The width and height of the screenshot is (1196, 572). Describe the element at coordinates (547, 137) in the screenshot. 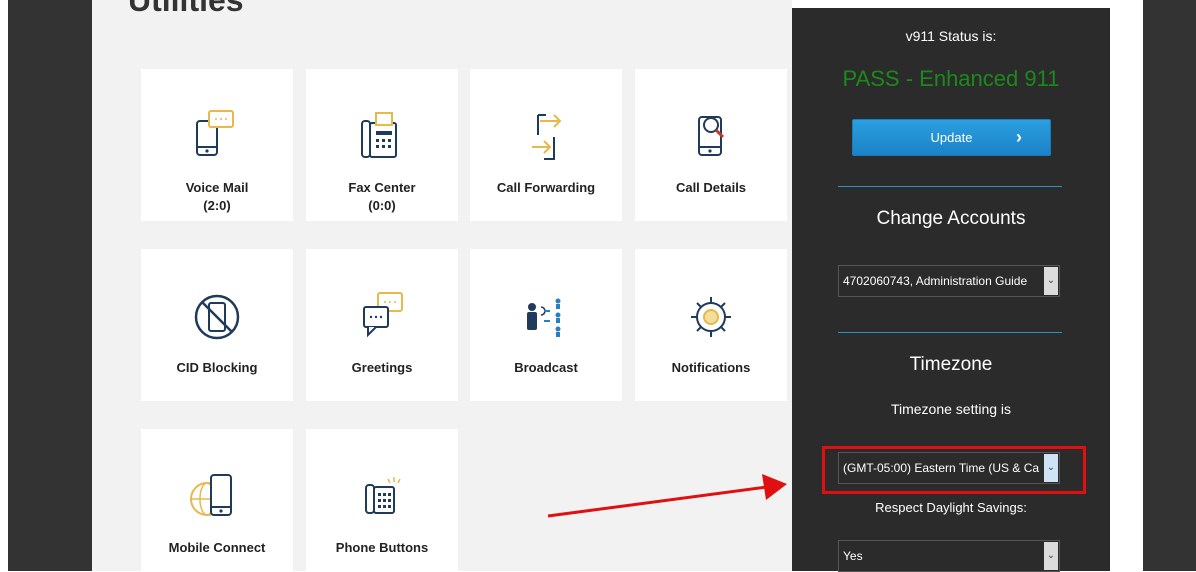

I see `call-forwarding-icon` at that location.